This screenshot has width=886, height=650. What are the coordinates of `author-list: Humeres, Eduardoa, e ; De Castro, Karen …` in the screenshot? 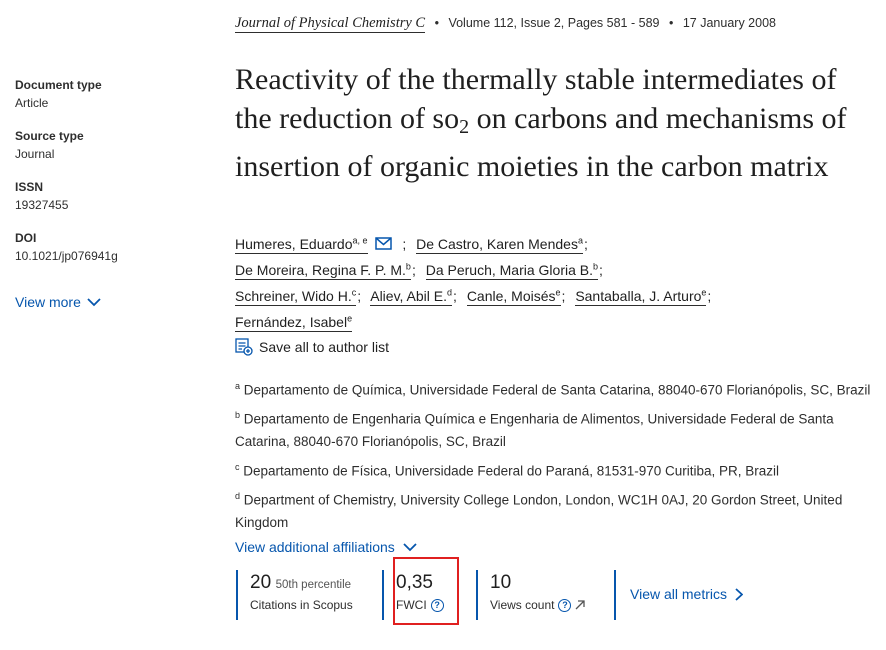 It's located at (555, 293).